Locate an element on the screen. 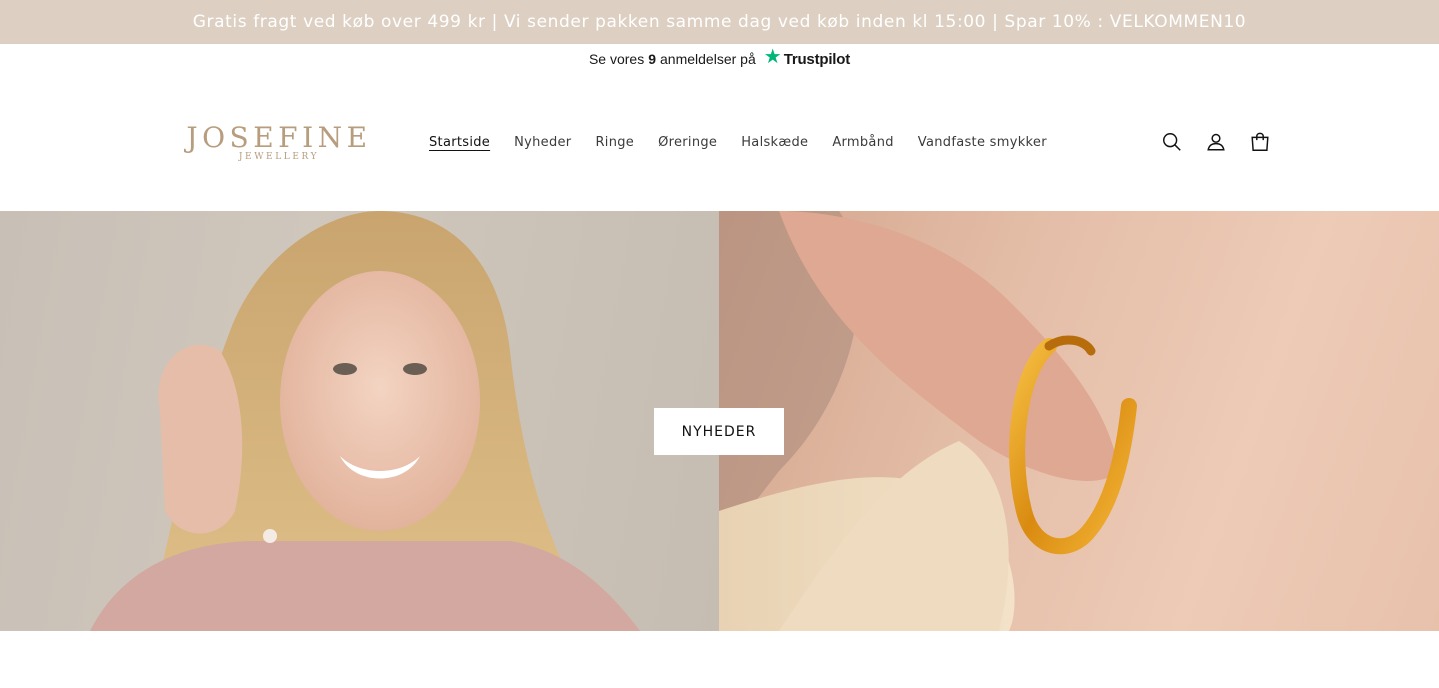  trustpilot-widget: Se vores 9 anmeldelser på ★ Trustpilot is located at coordinates (719, 59).